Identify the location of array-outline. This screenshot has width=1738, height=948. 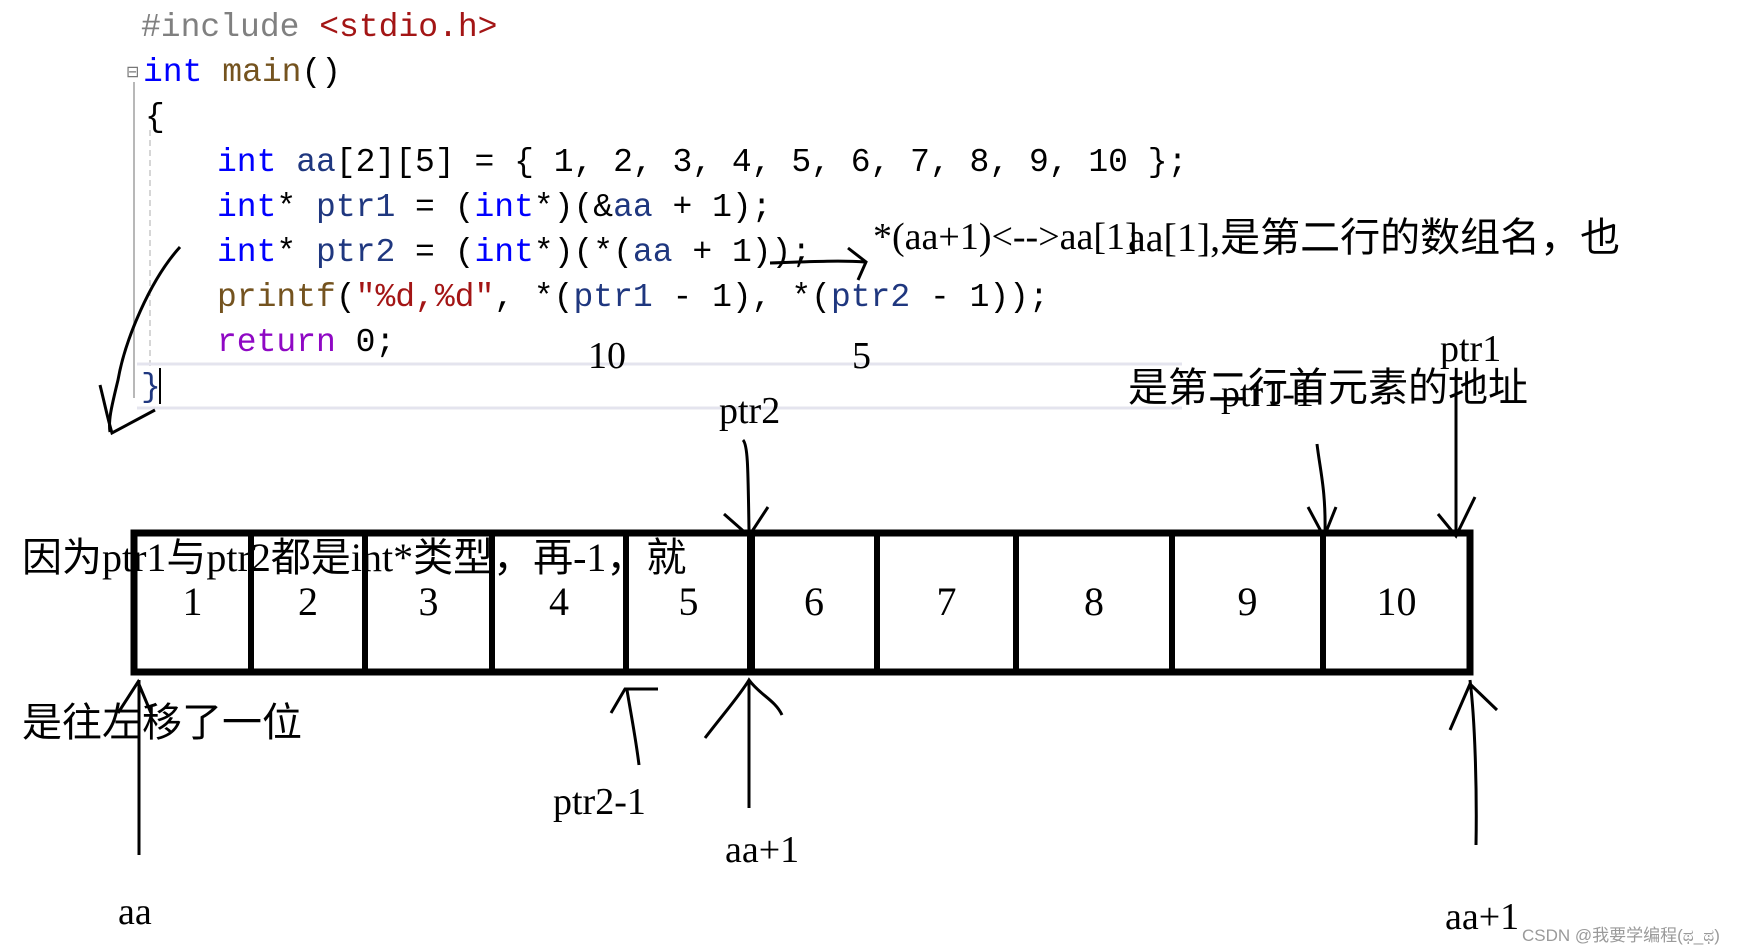
(802, 602).